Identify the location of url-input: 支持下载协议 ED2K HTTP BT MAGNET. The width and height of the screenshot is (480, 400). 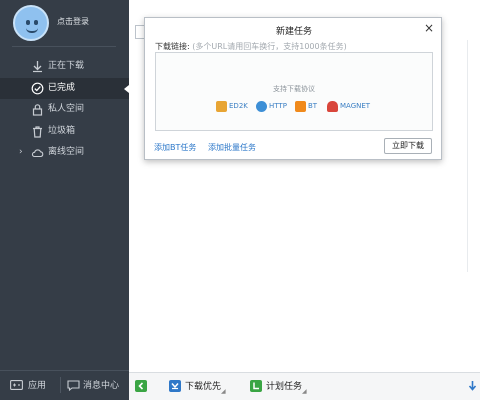
(294, 91).